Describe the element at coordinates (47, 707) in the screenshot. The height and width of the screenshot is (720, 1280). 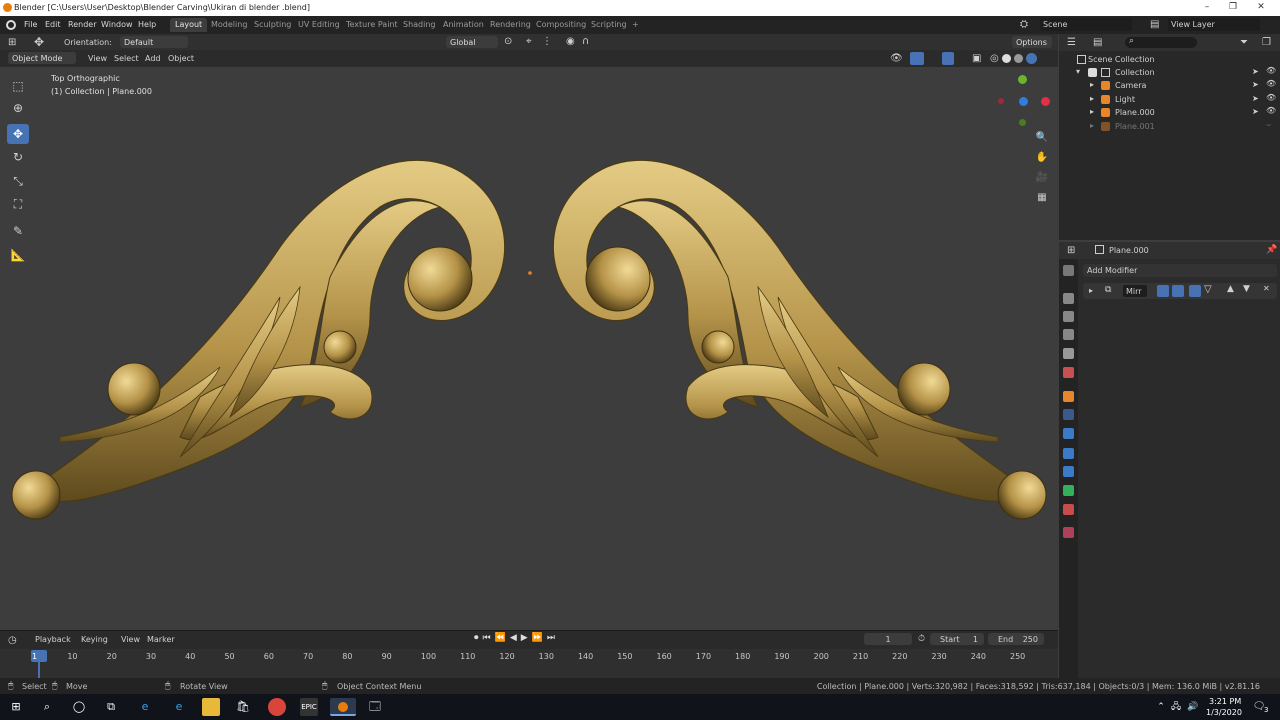
I see `search-icon: ⌕` at that location.